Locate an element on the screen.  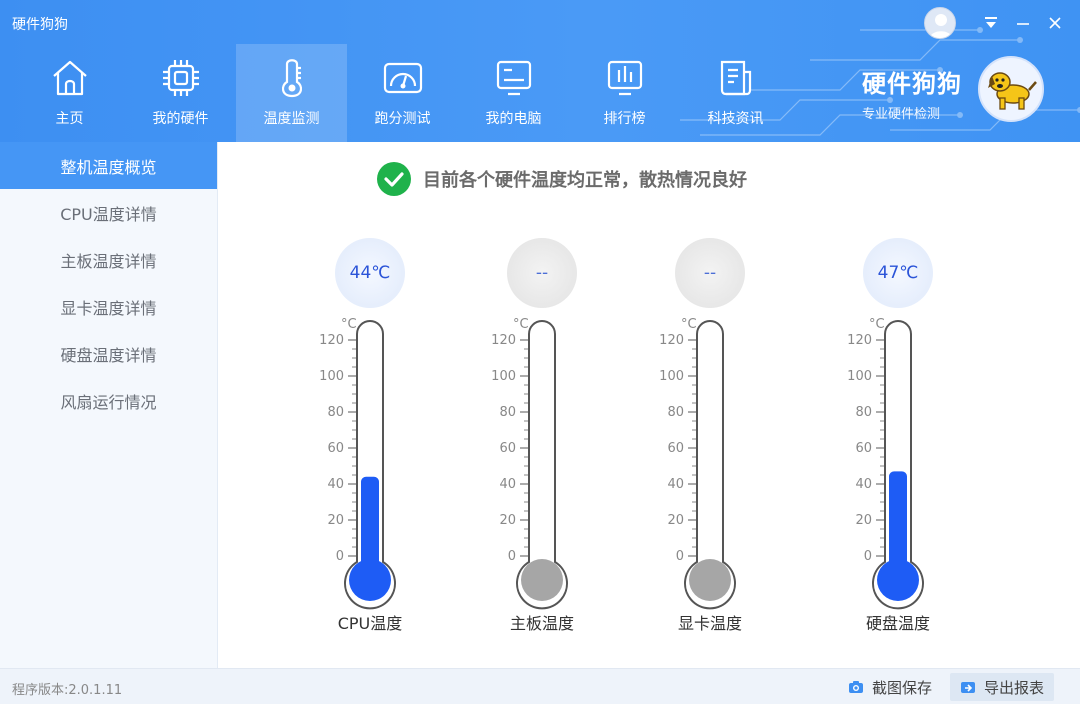
menu-down-icon is located at coordinates (991, 23).